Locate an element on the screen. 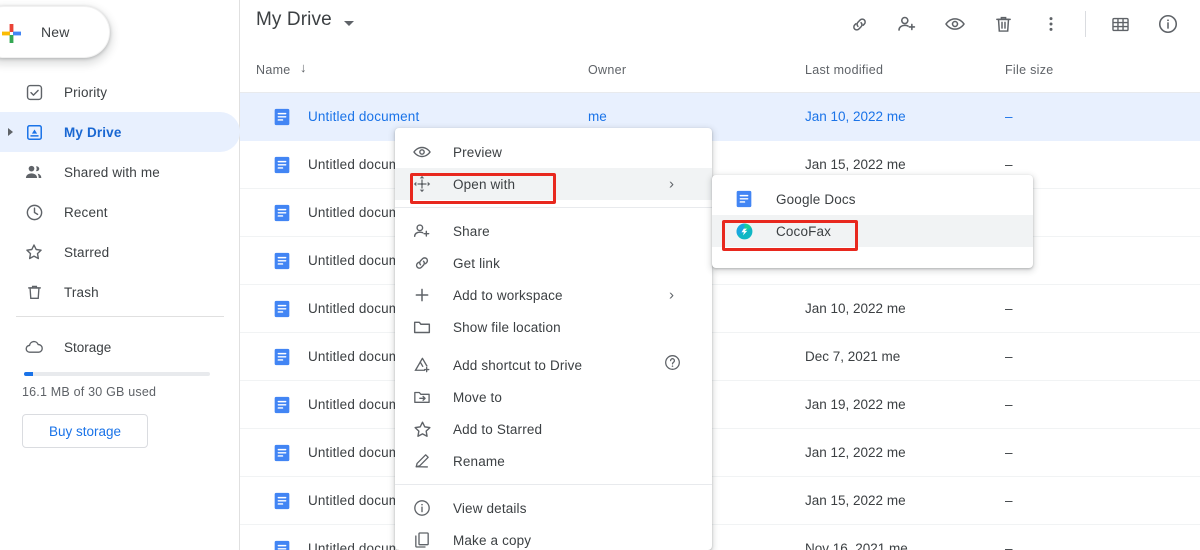 The width and height of the screenshot is (1200, 550). sidebar-divider is located at coordinates (120, 316).